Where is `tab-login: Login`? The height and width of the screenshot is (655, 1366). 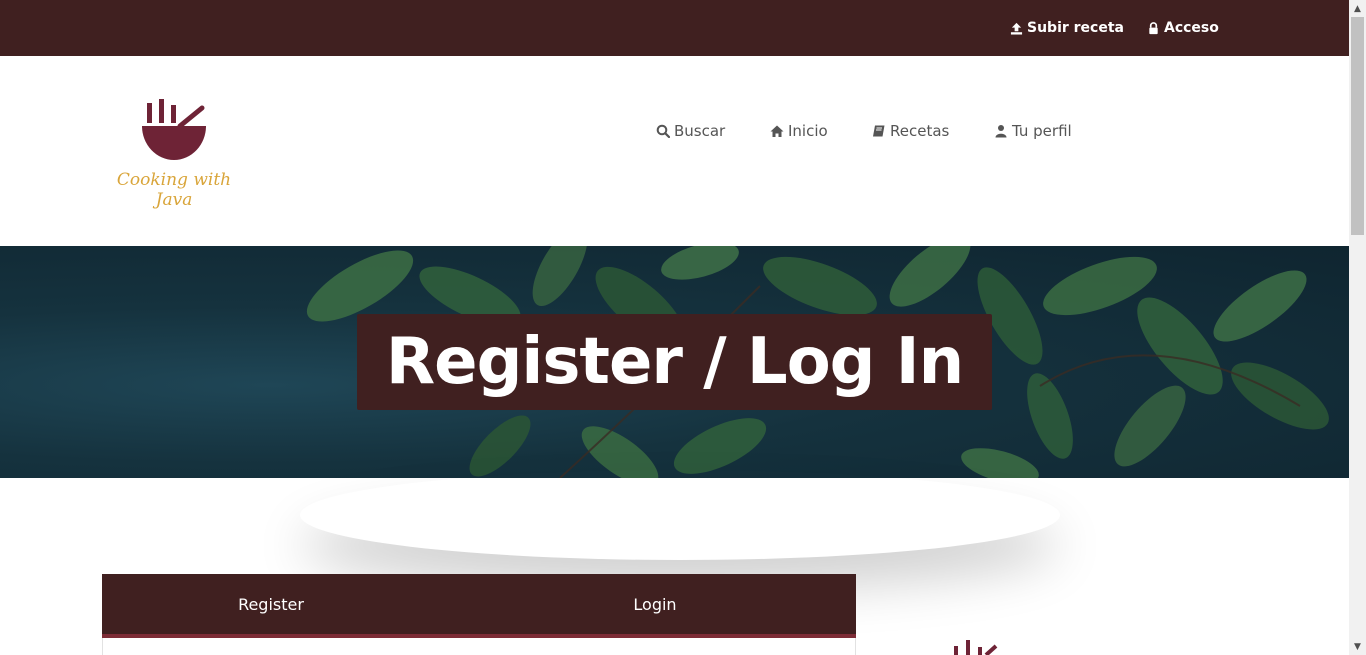
tab-login: Login is located at coordinates (655, 604).